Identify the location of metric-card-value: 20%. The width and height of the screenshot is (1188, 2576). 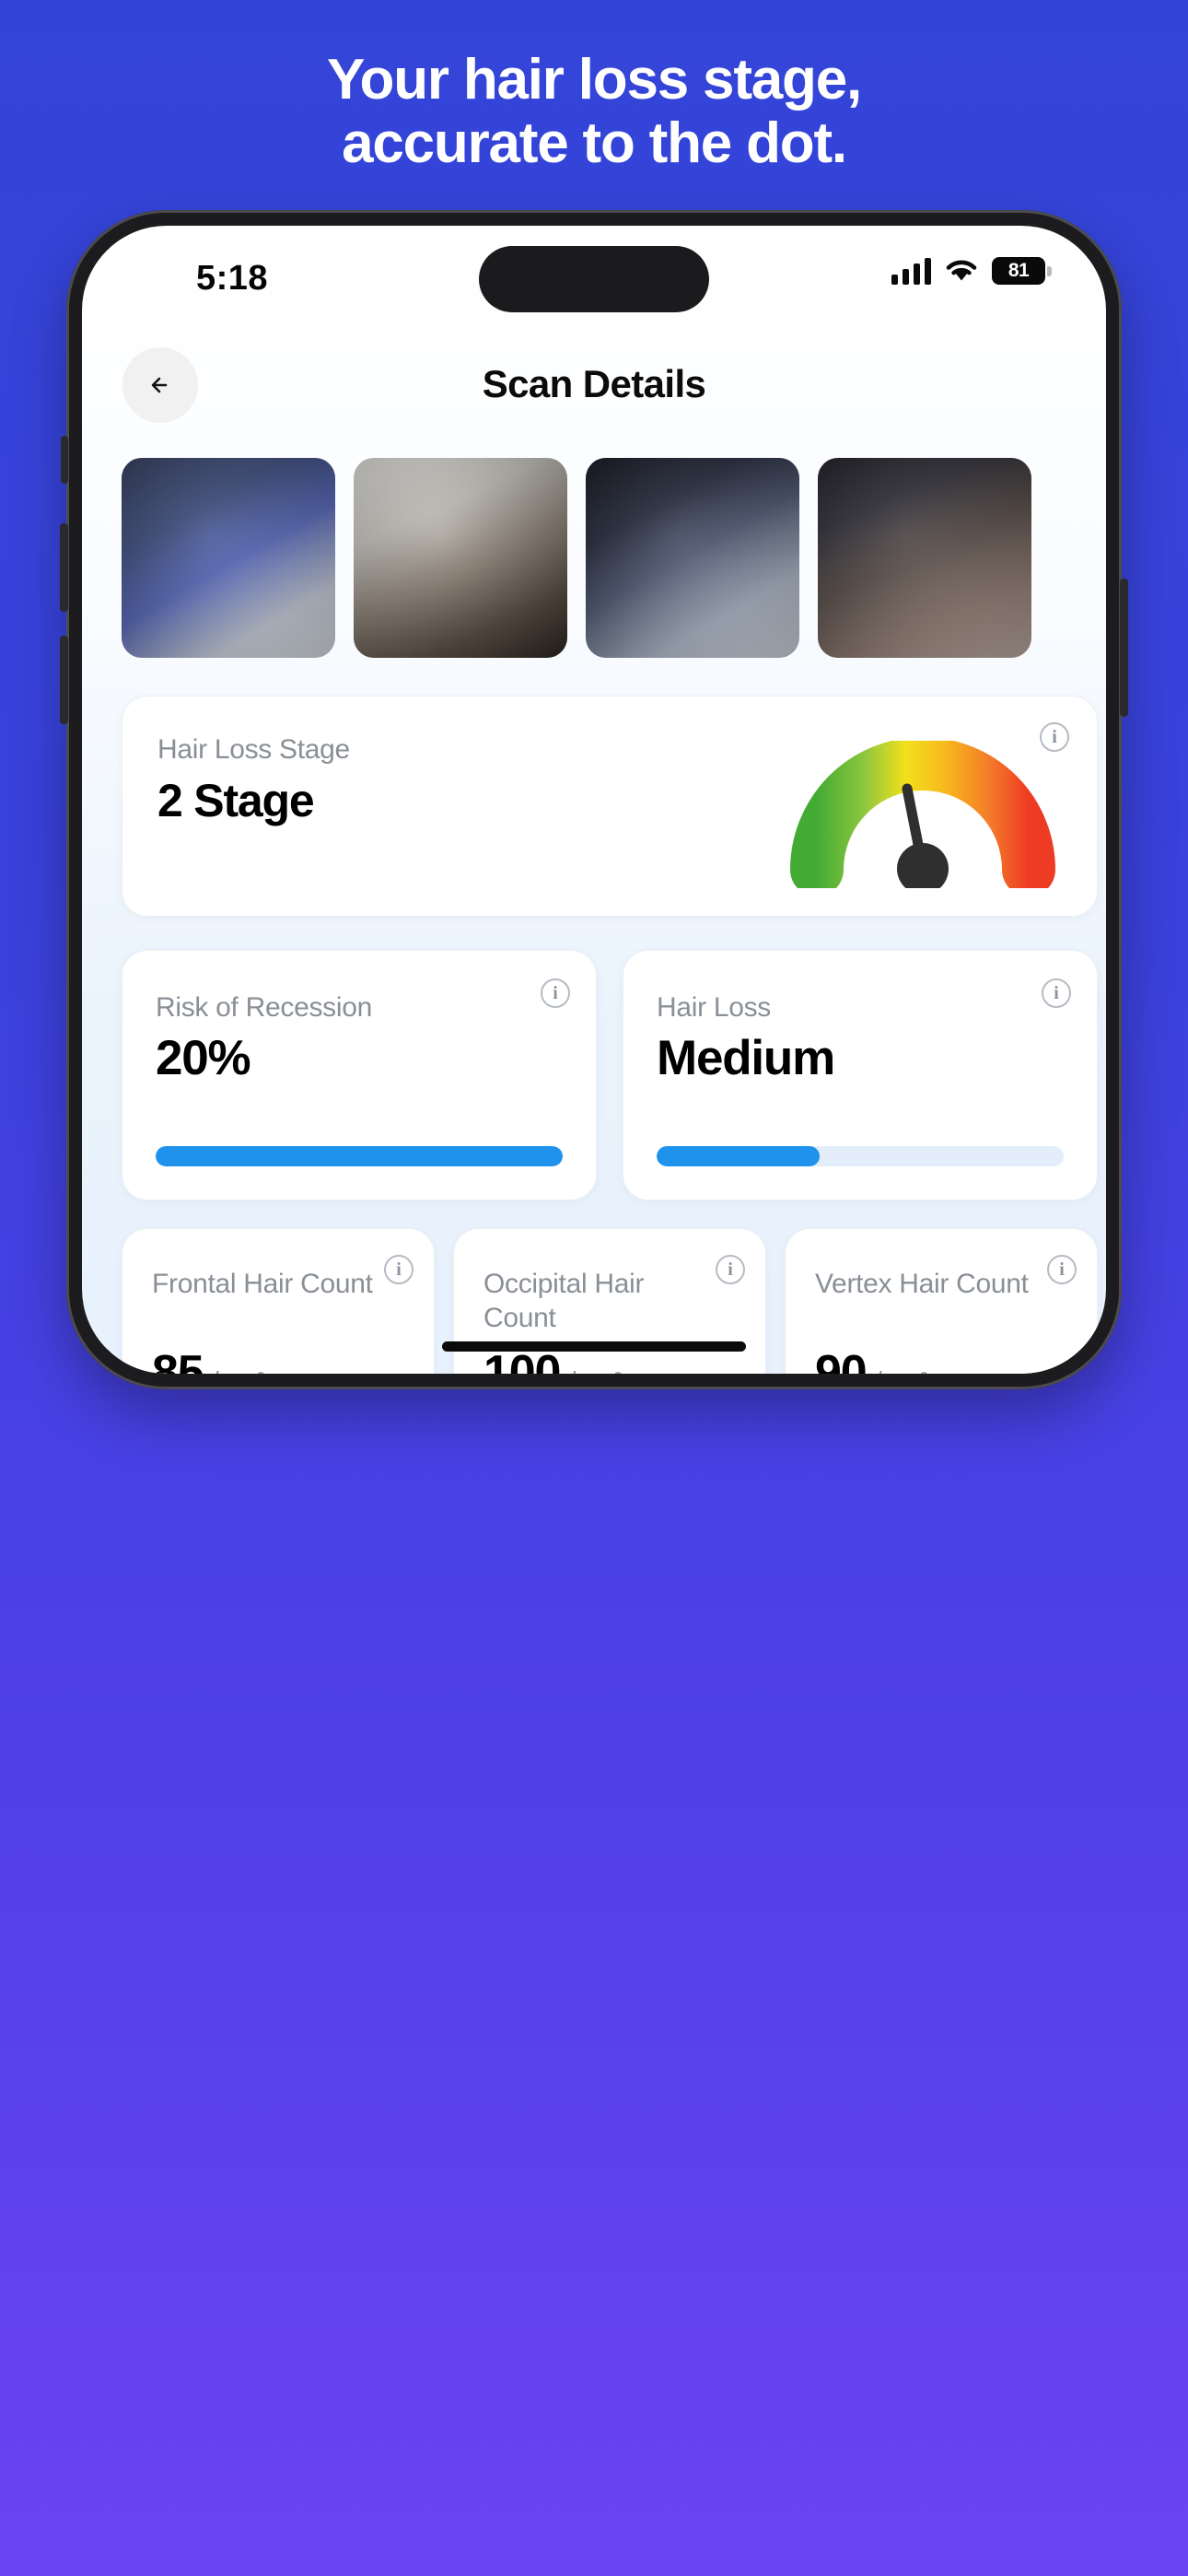
(203, 1058).